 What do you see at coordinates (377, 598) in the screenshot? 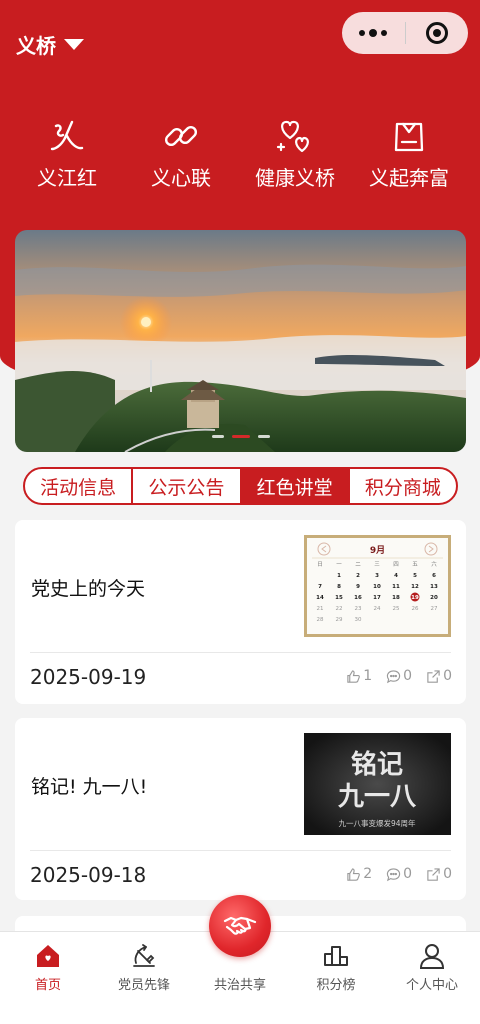
I see `calendar-day: 17` at bounding box center [377, 598].